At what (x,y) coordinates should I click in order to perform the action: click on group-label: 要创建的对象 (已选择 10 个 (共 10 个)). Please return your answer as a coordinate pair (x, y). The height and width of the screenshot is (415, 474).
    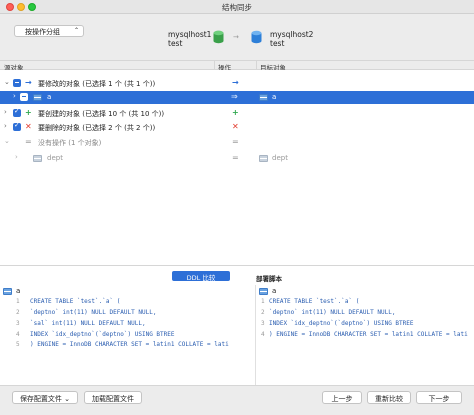
    Looking at the image, I should click on (101, 114).